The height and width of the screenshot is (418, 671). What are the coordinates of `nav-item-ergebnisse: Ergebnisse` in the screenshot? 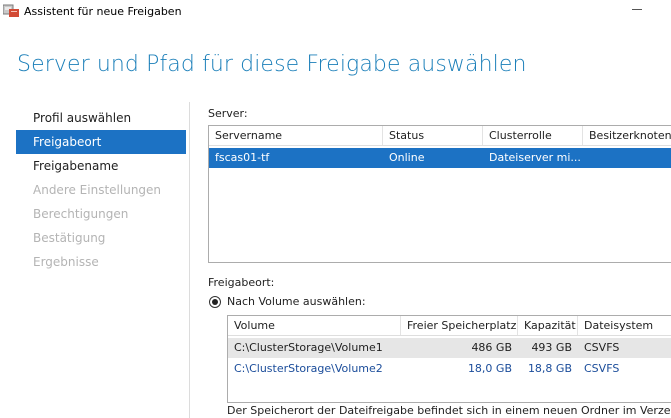 It's located at (66, 262).